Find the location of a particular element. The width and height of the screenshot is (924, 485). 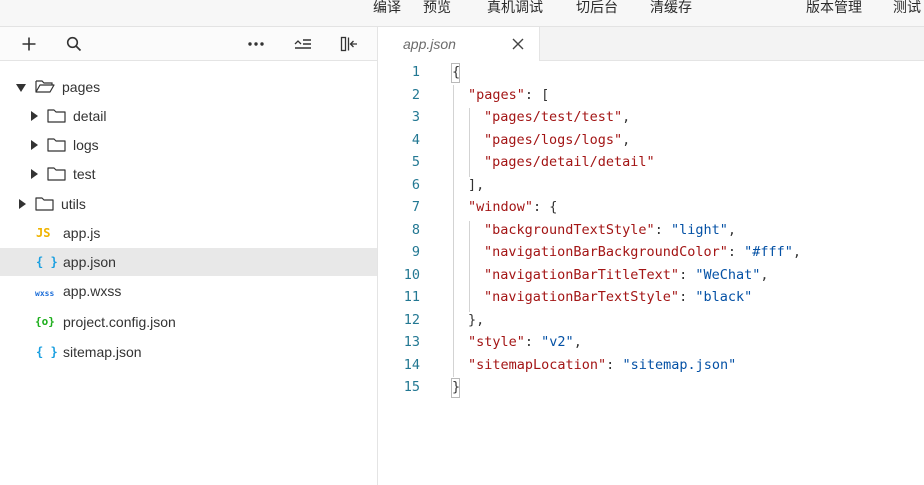

search-icon is located at coordinates (74, 44).